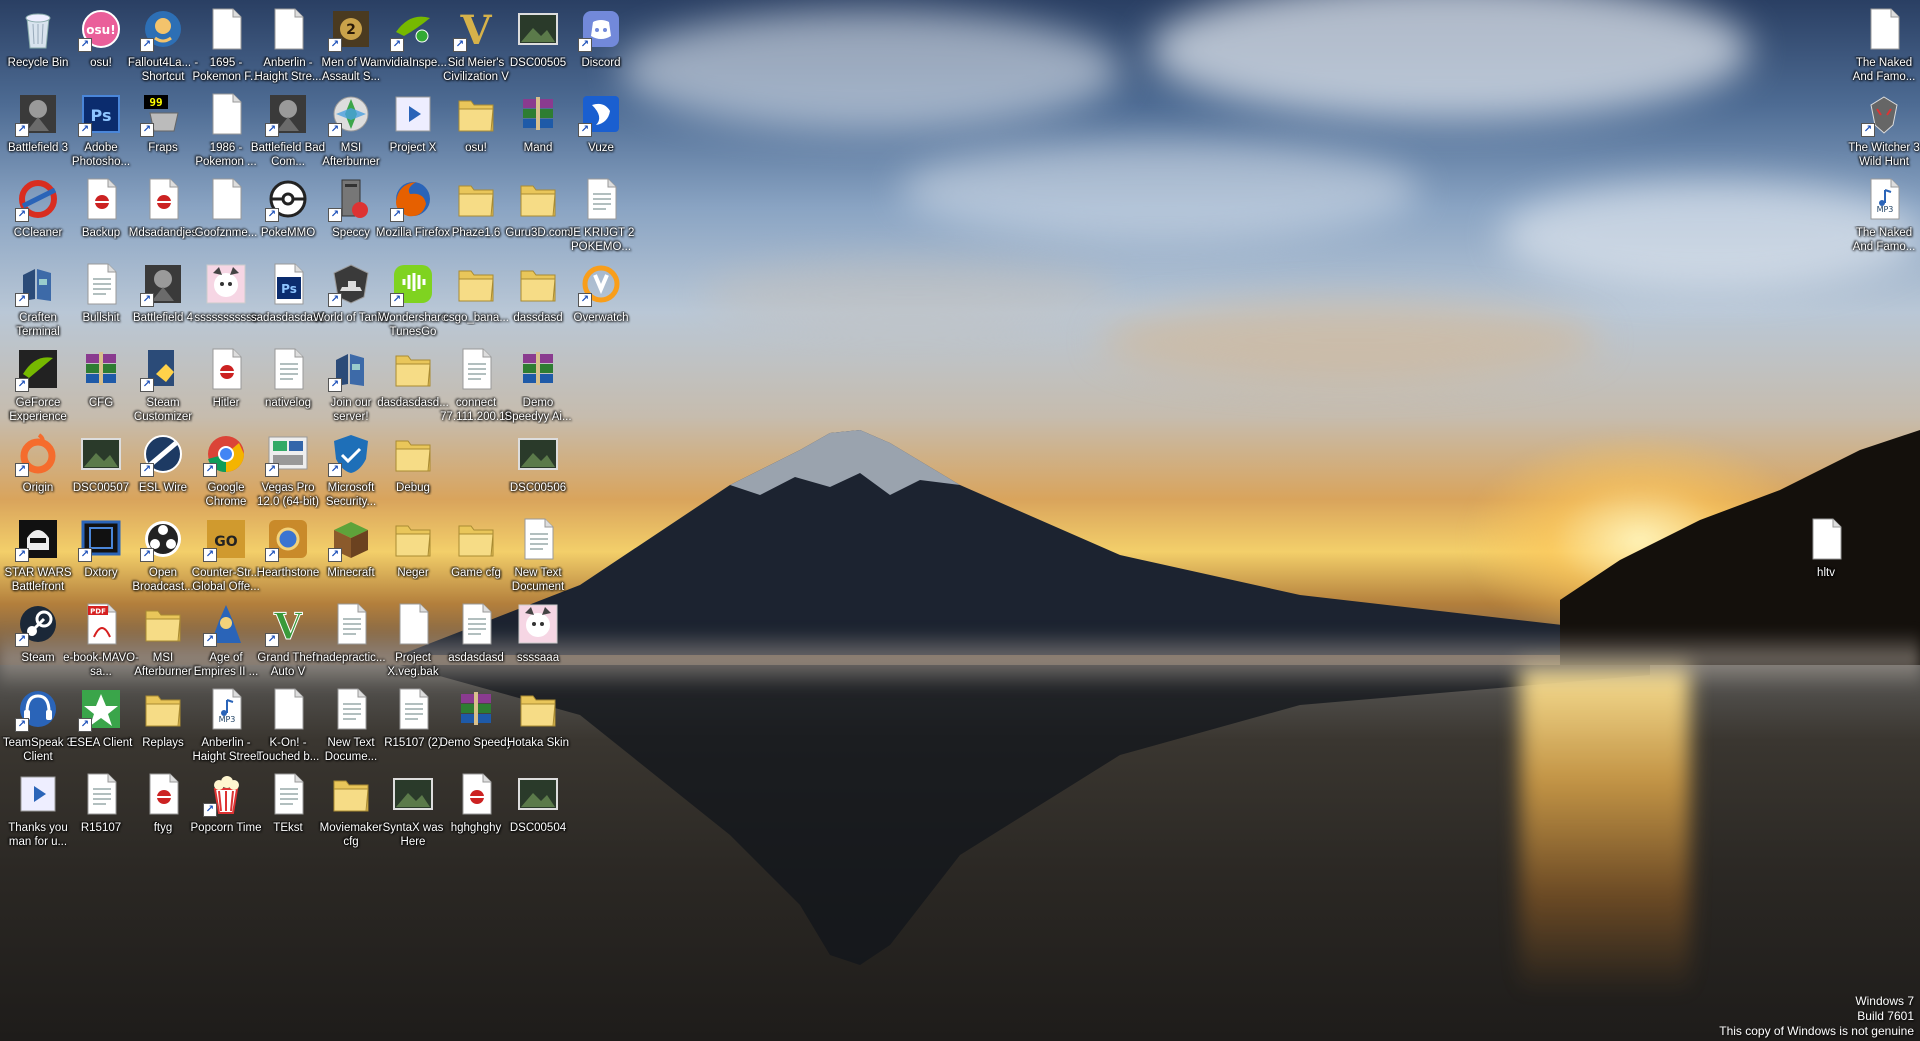 This screenshot has height=1041, width=1920. I want to click on steam-customizer-icon: ↗, so click(163, 369).